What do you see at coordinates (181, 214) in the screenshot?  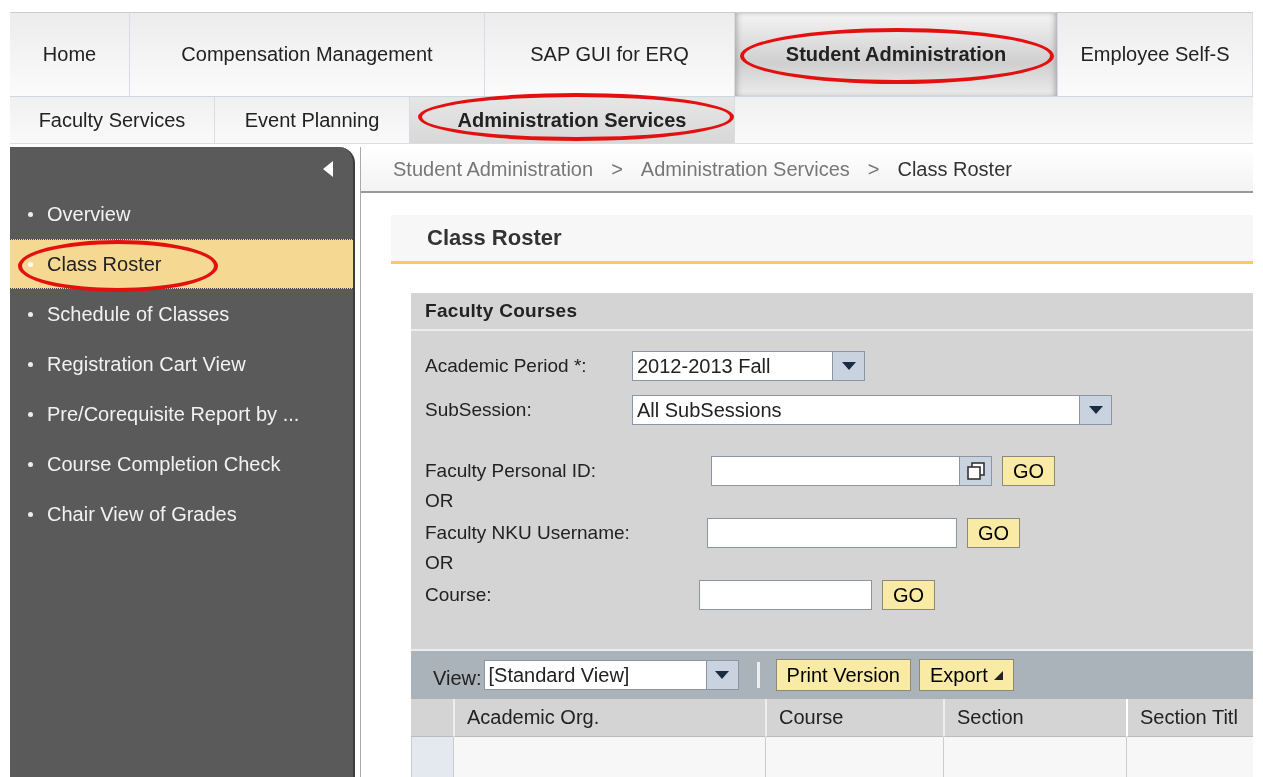 I see `sidebar-item: Overview` at bounding box center [181, 214].